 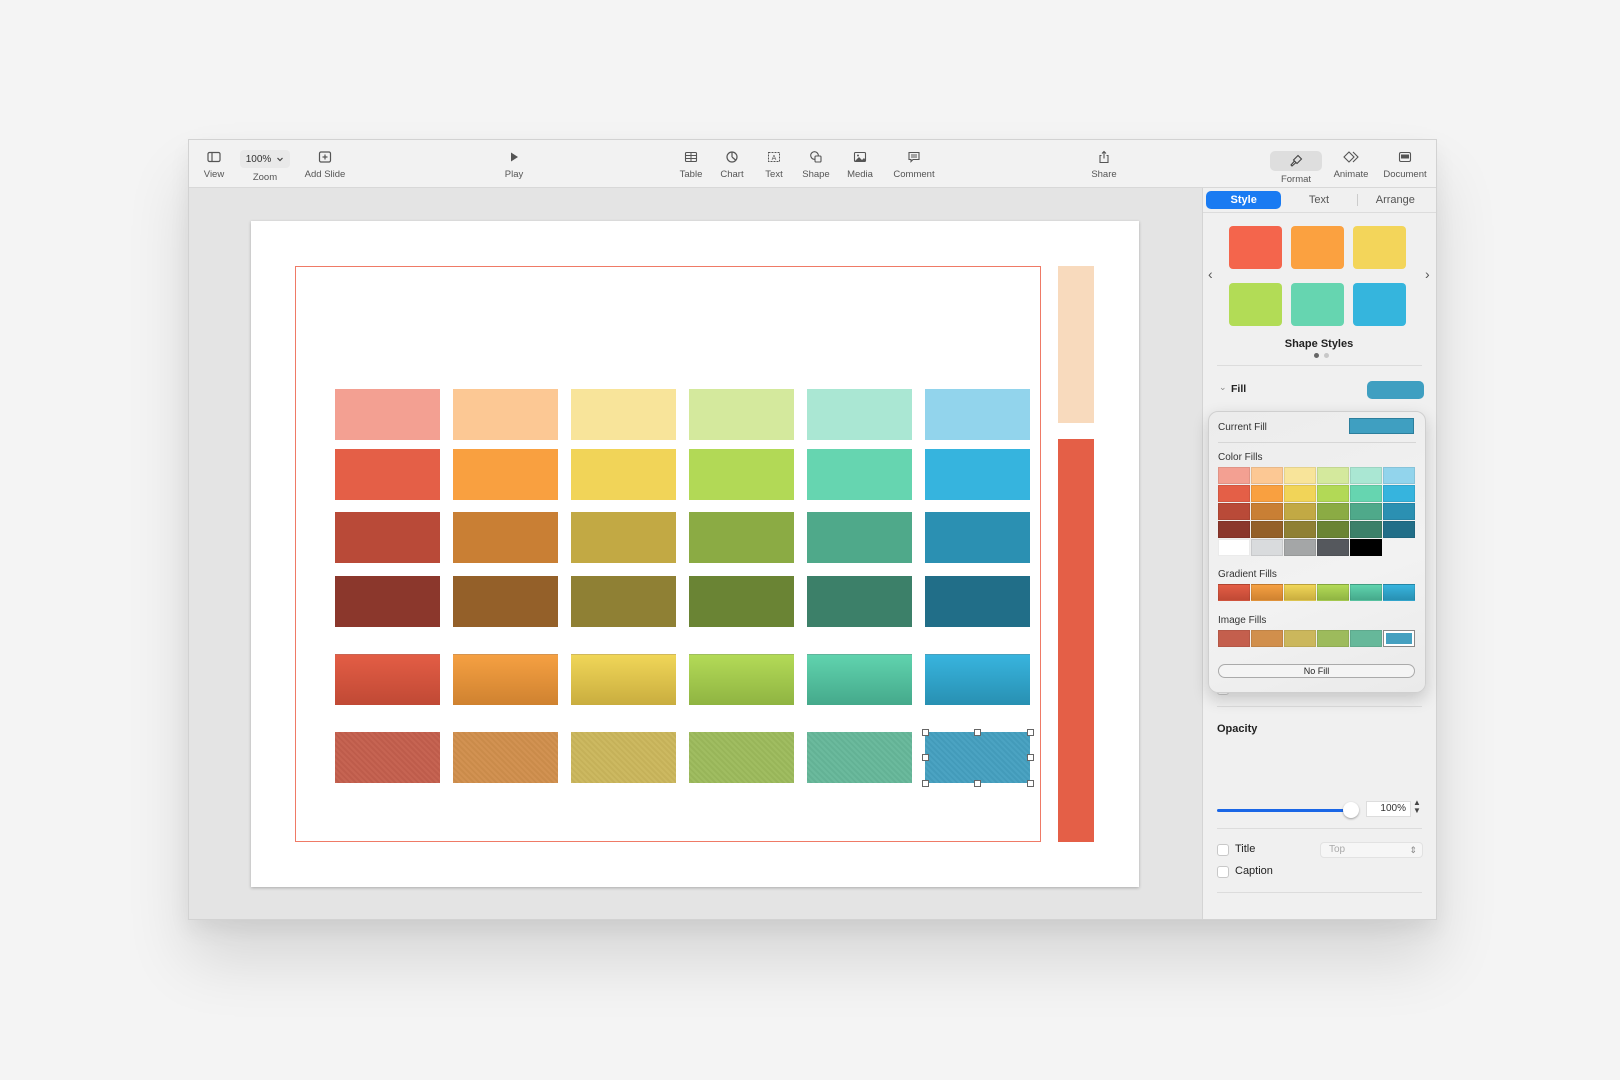 What do you see at coordinates (691, 164) in the screenshot?
I see `table-button: Table` at bounding box center [691, 164].